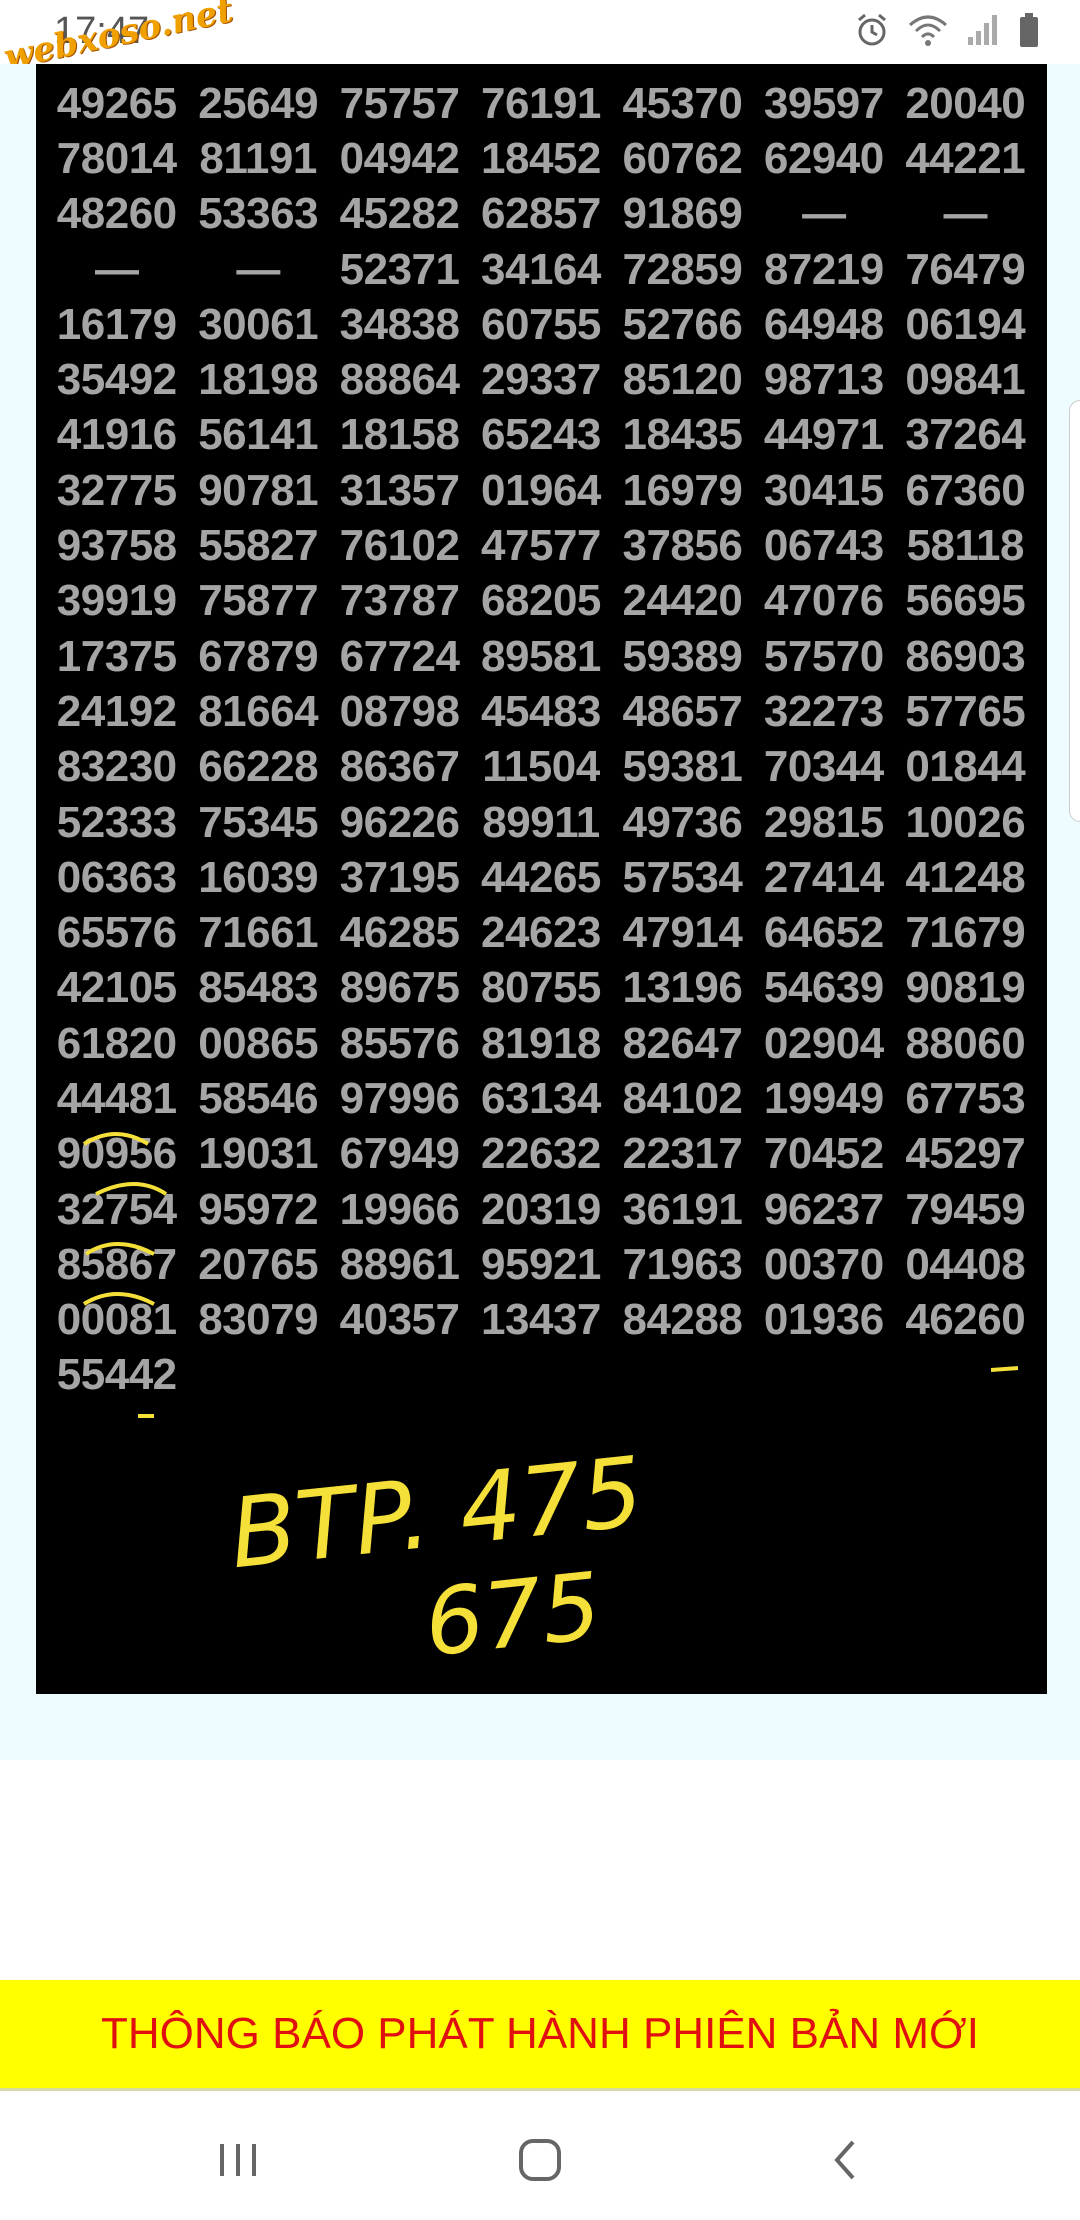 This screenshot has height=2220, width=1080. Describe the element at coordinates (116, 324) in the screenshot. I see `lottery-number: 16179` at that location.